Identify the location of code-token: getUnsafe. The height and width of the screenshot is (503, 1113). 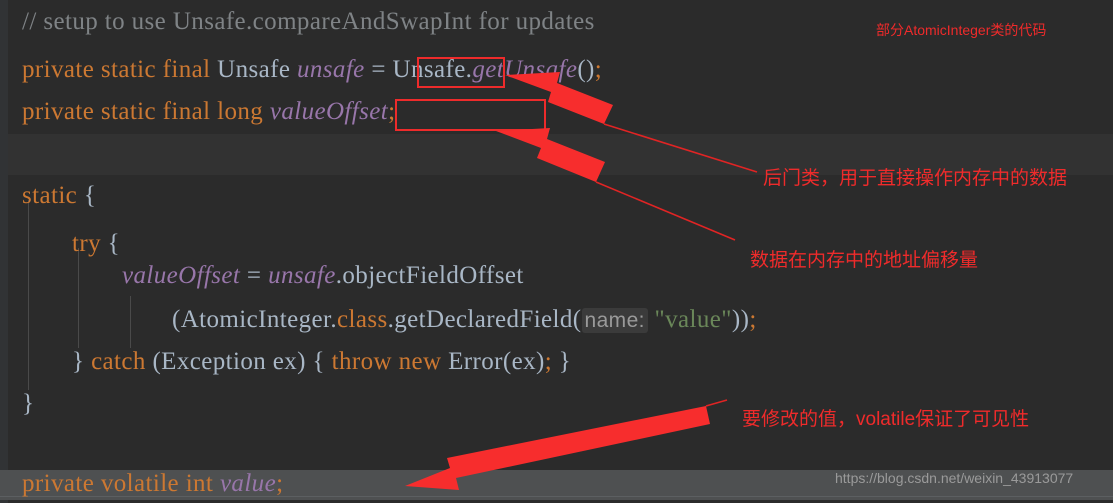
(525, 69).